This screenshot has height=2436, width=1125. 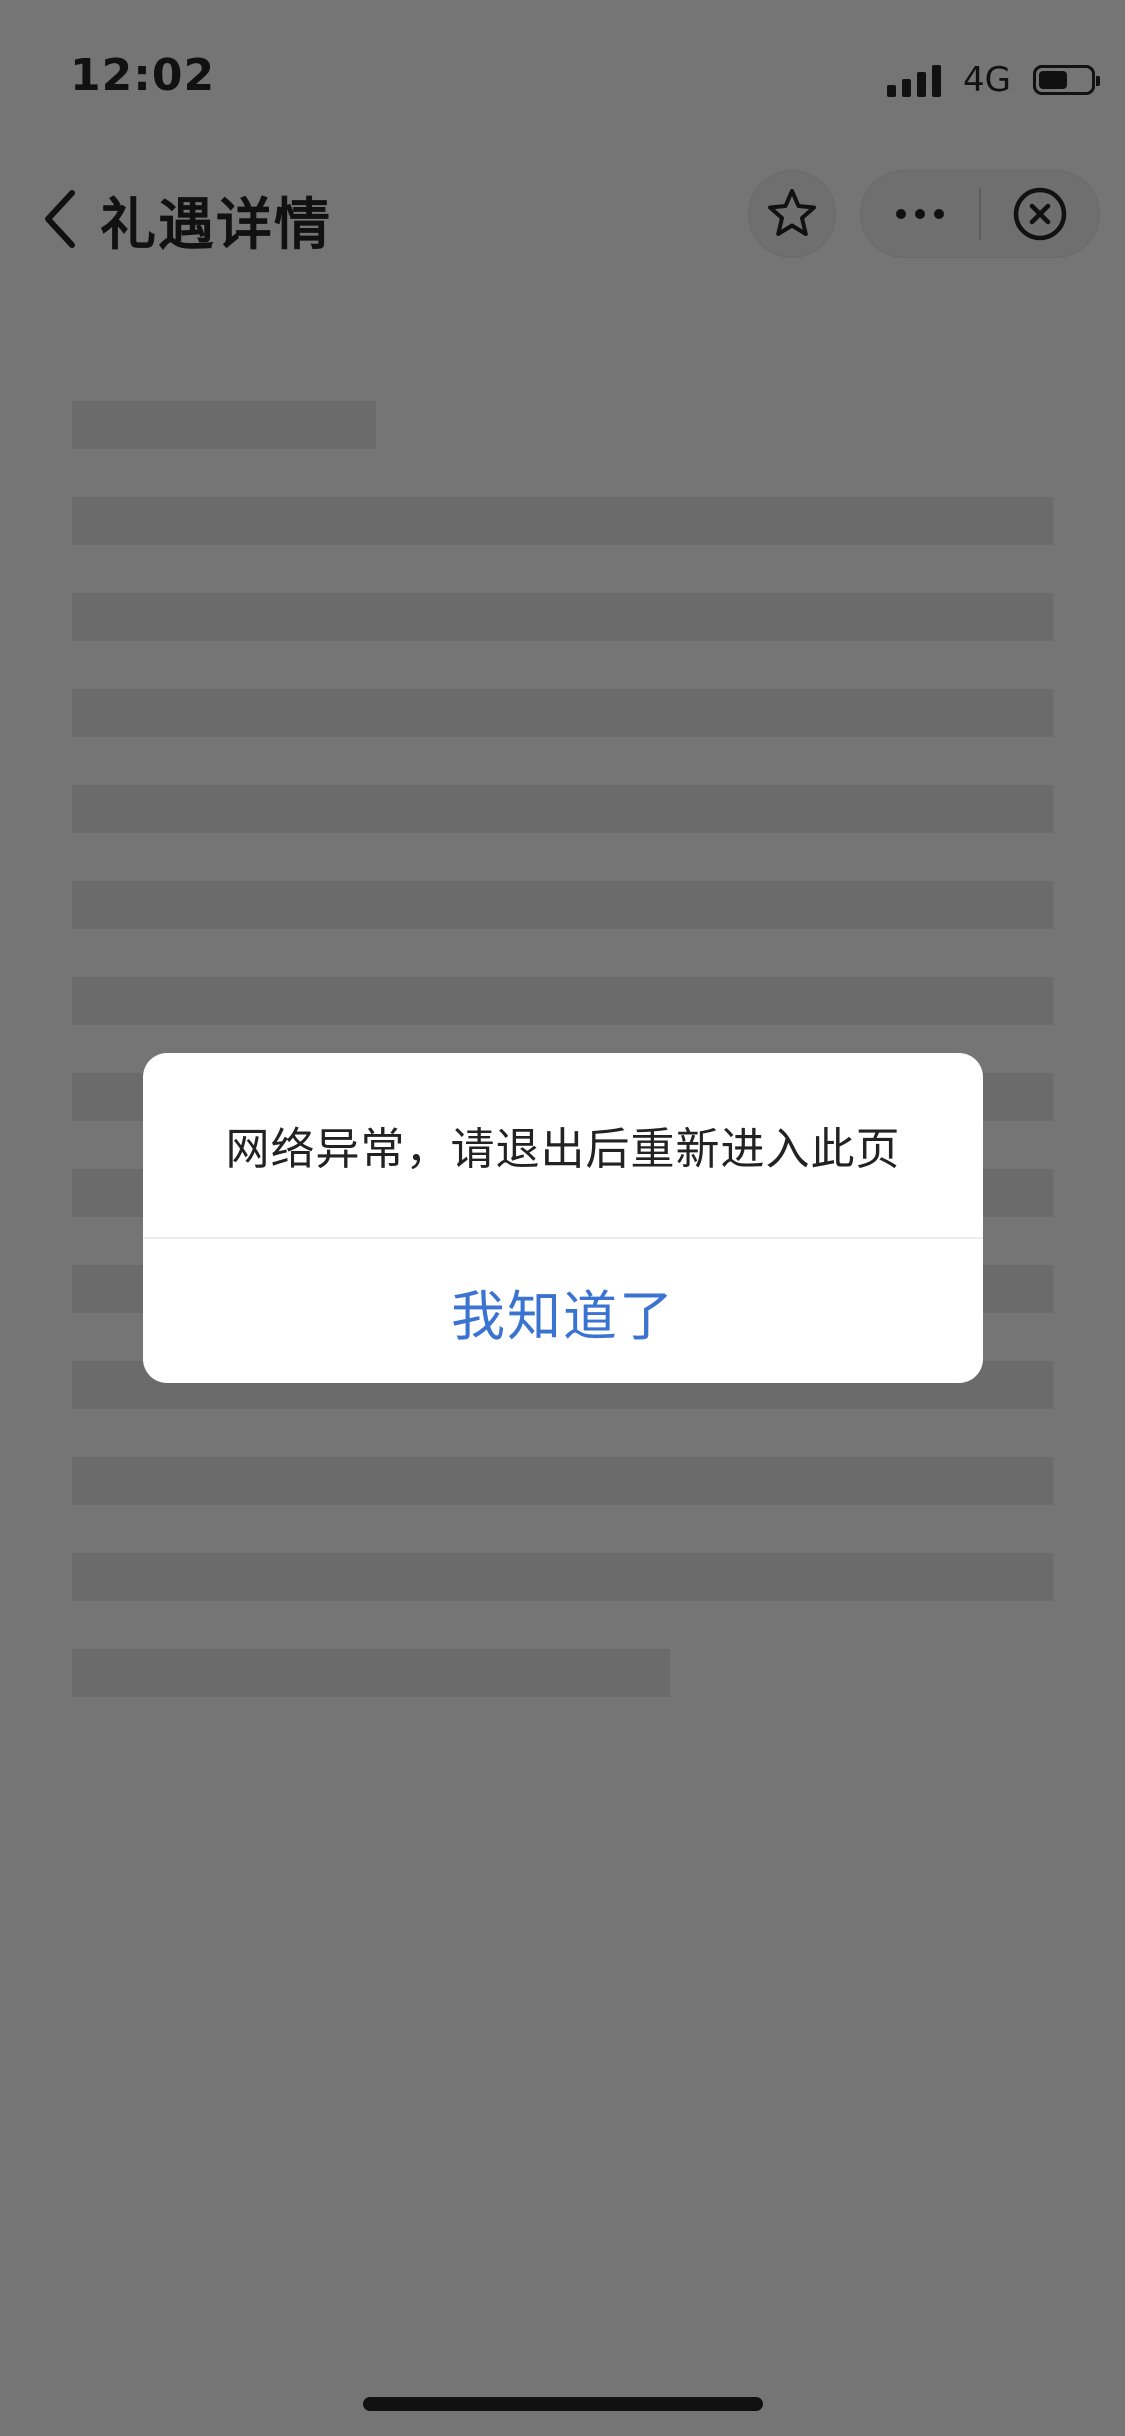 I want to click on close-circle-icon, so click(x=1040, y=214).